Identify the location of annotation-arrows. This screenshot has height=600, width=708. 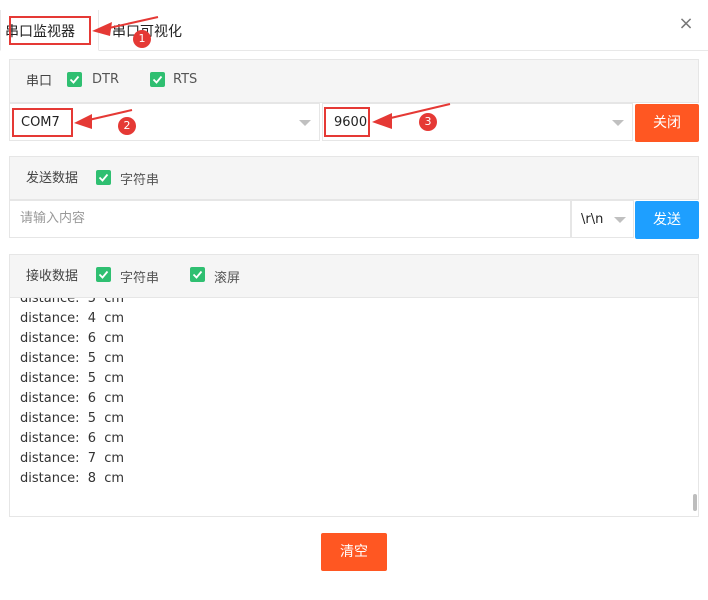
(262, 72).